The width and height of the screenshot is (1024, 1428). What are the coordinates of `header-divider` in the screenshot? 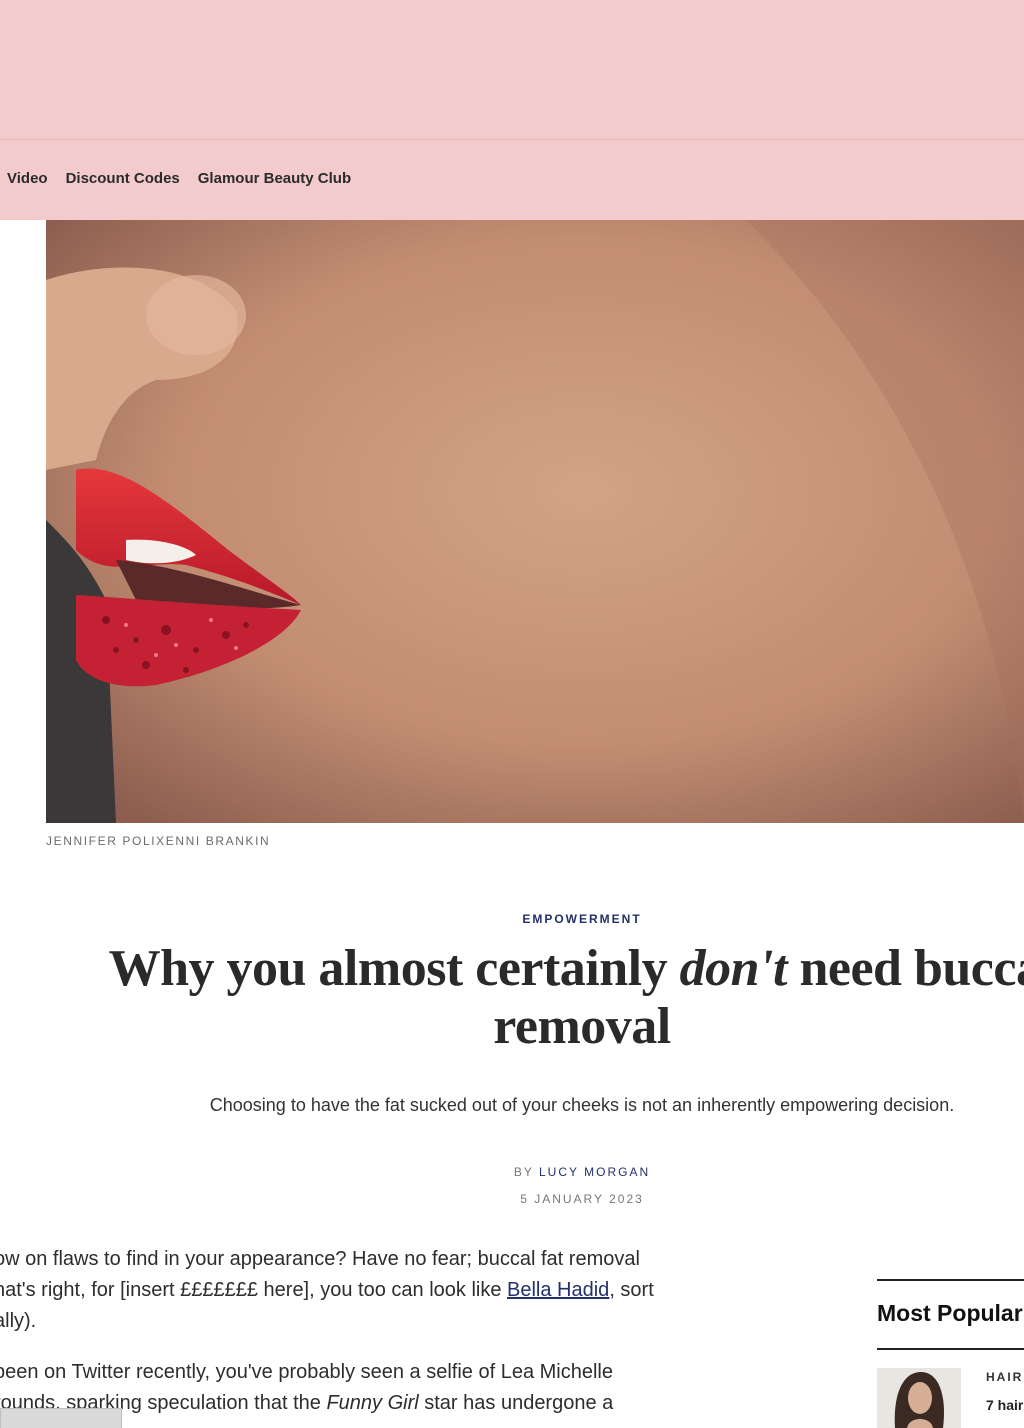 It's located at (512, 139).